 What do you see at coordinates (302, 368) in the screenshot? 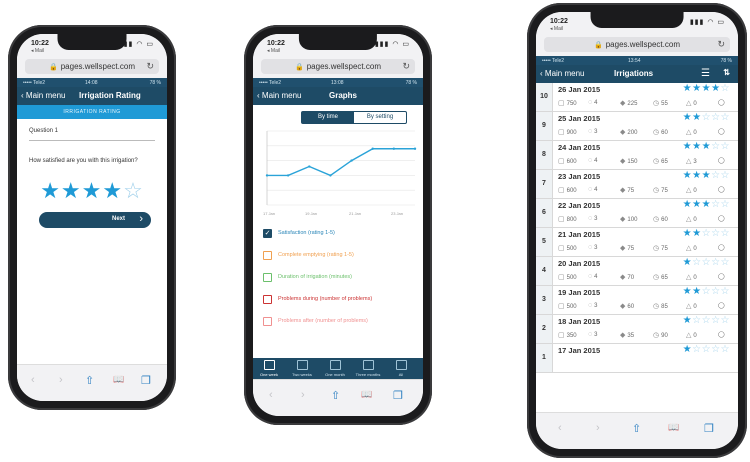
I see `tab-two-weeks: Two weeks` at bounding box center [302, 368].